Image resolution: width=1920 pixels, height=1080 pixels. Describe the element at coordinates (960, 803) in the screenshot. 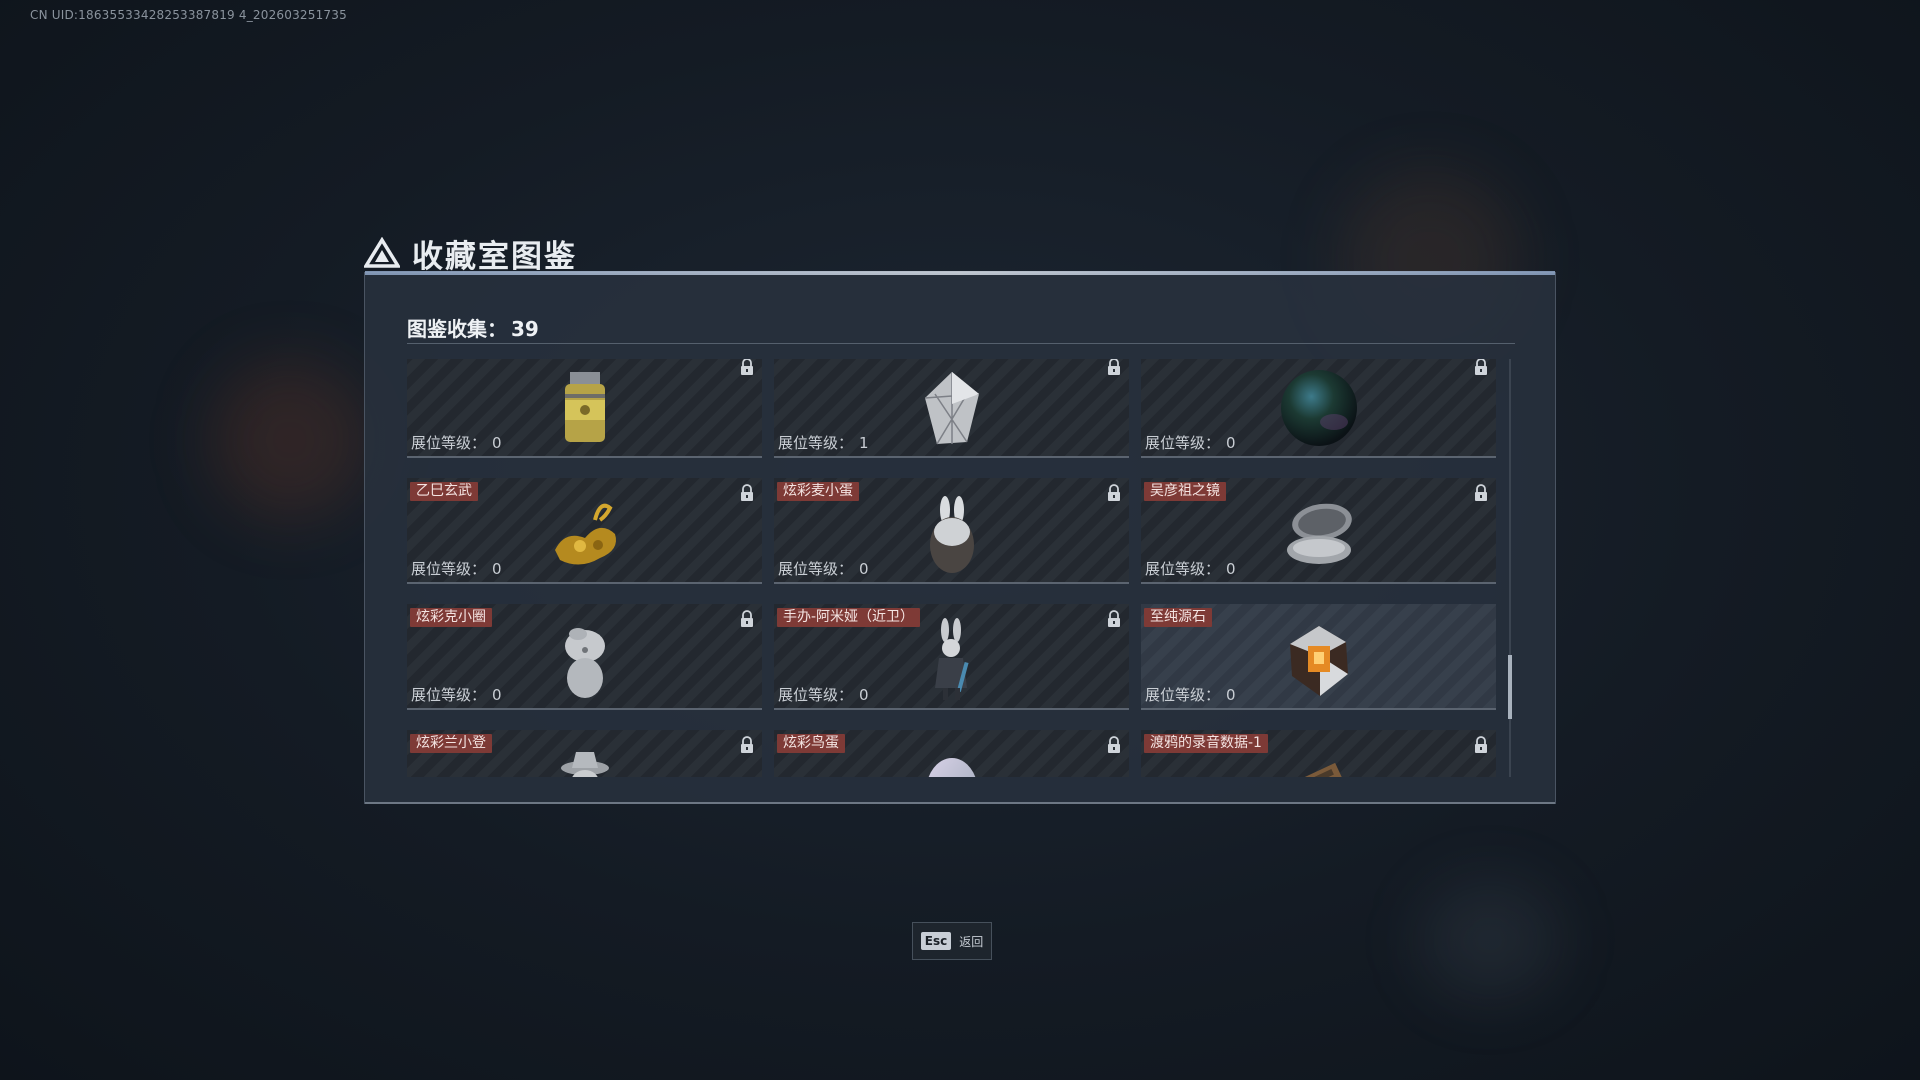

I see `panel-bottom-line` at that location.